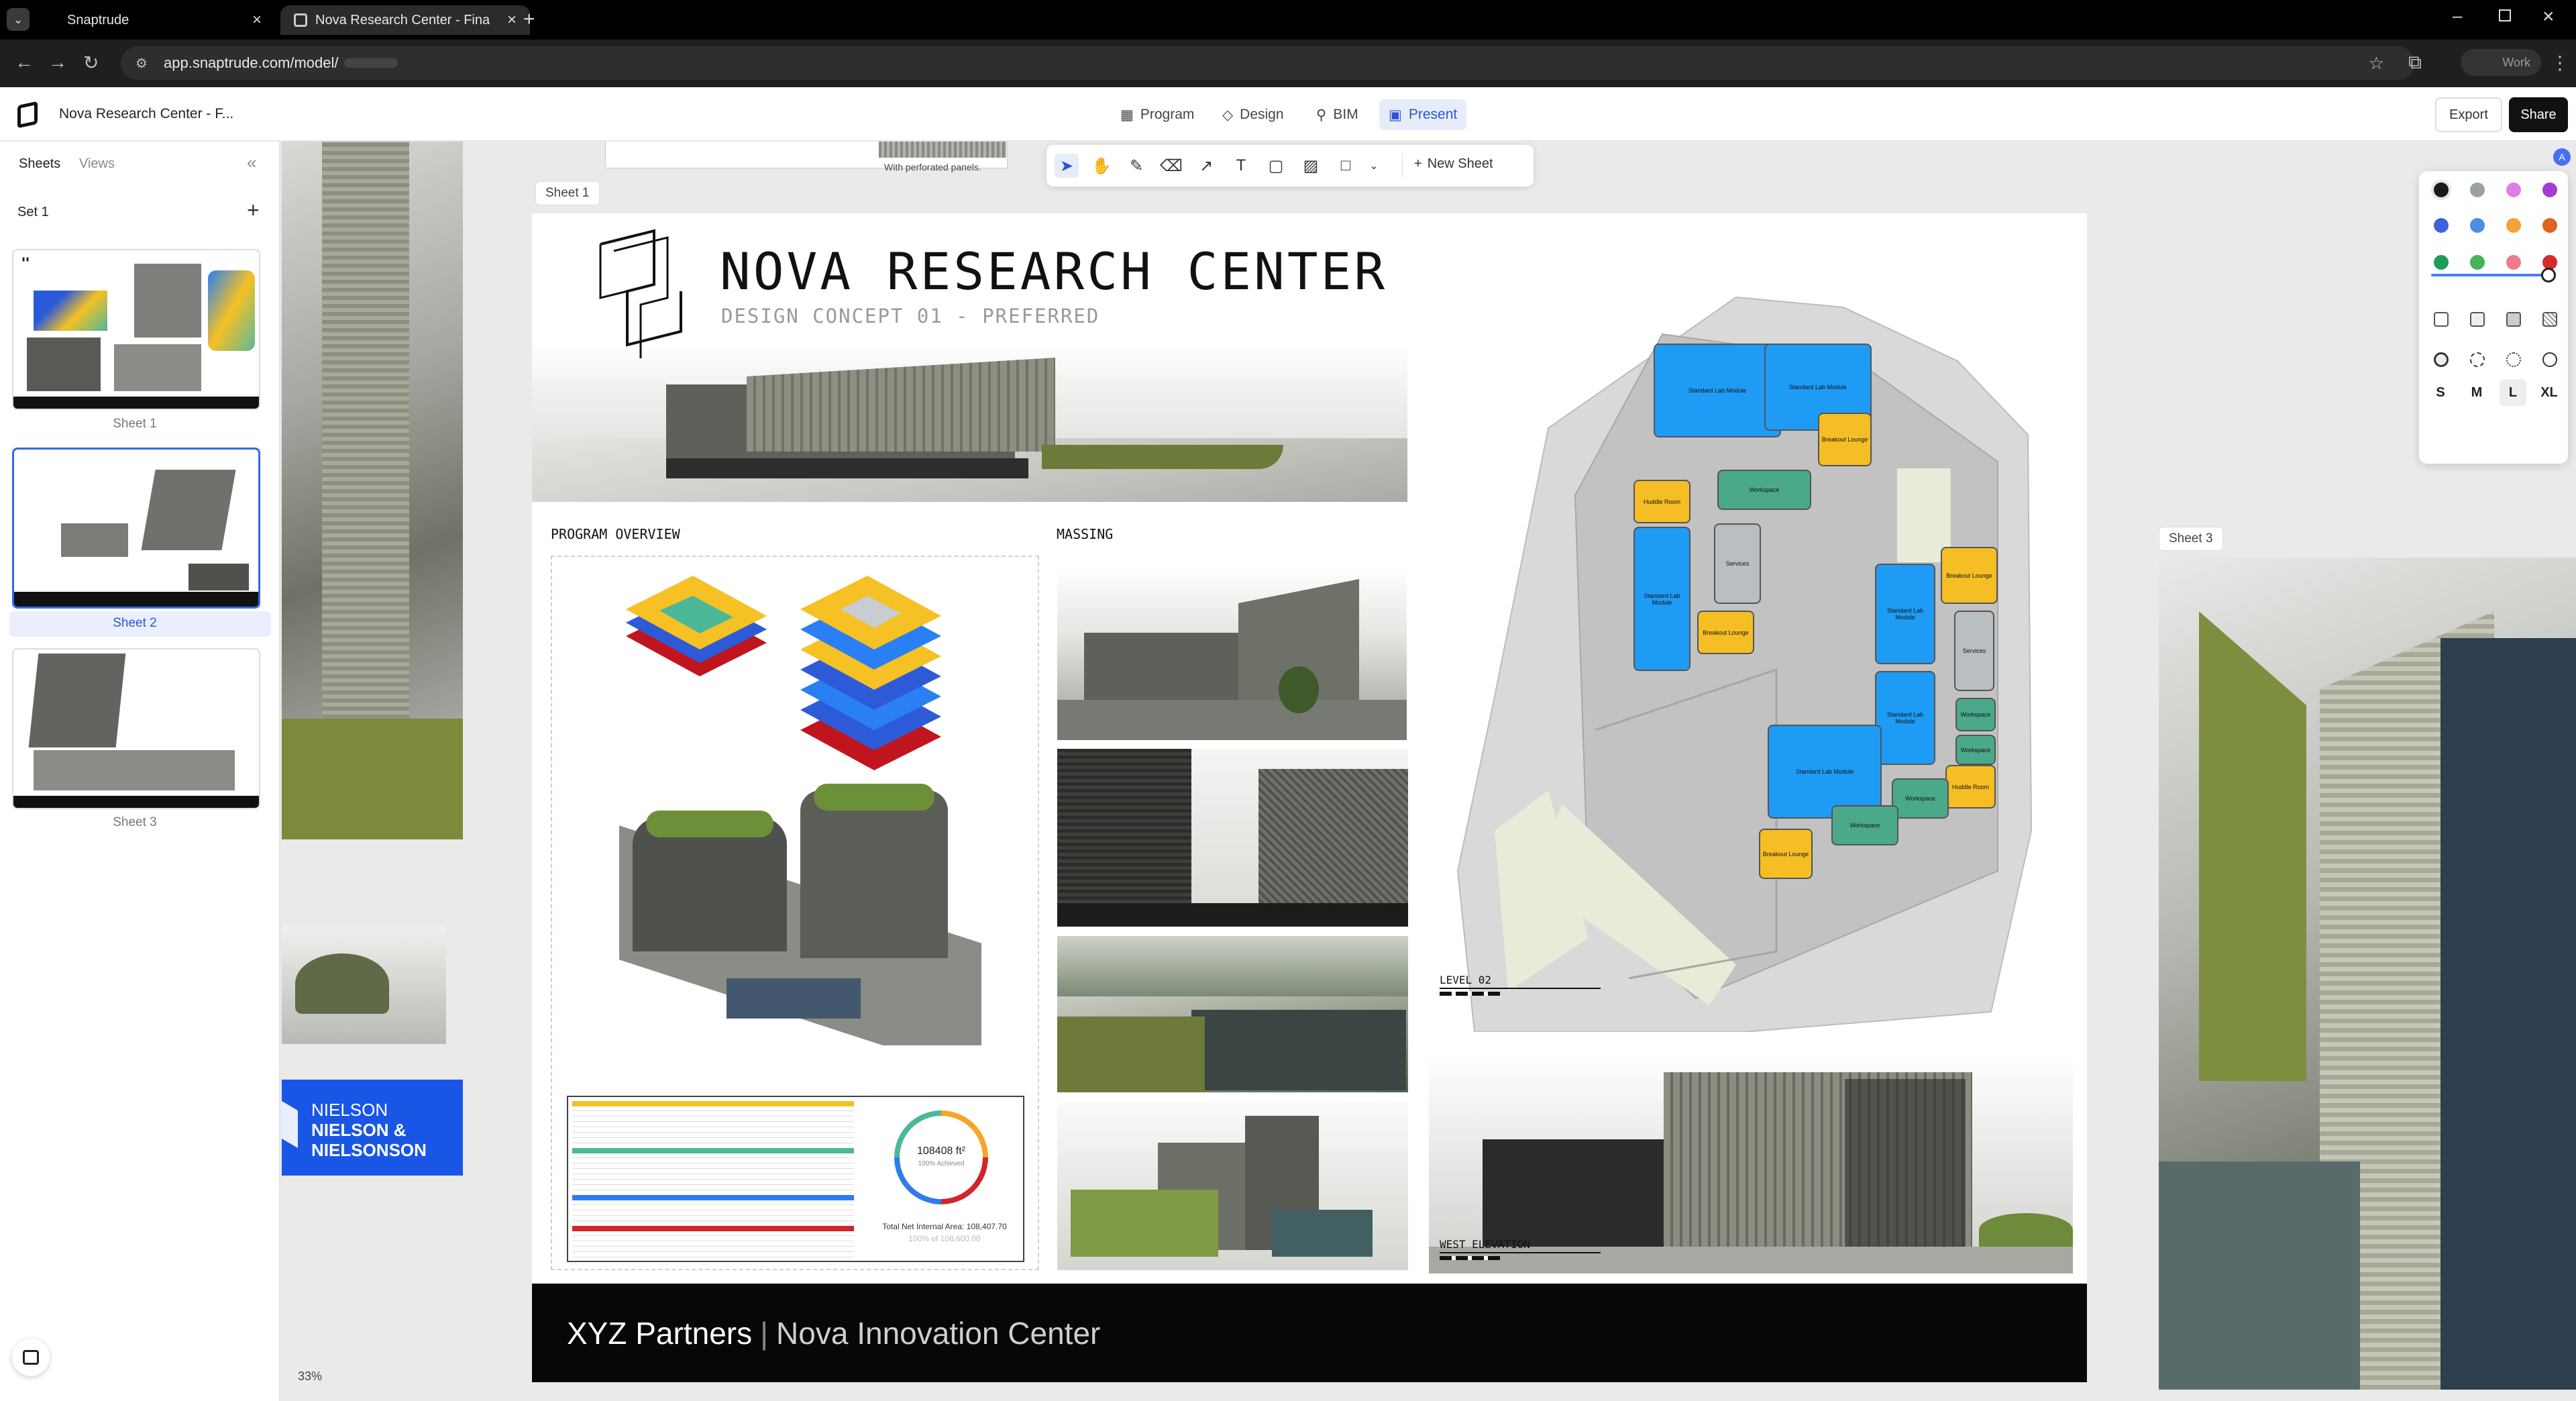 The height and width of the screenshot is (1401, 2576). Describe the element at coordinates (944, 1238) in the screenshot. I see `total-net-area-sub: 100% of 108,600.00` at that location.